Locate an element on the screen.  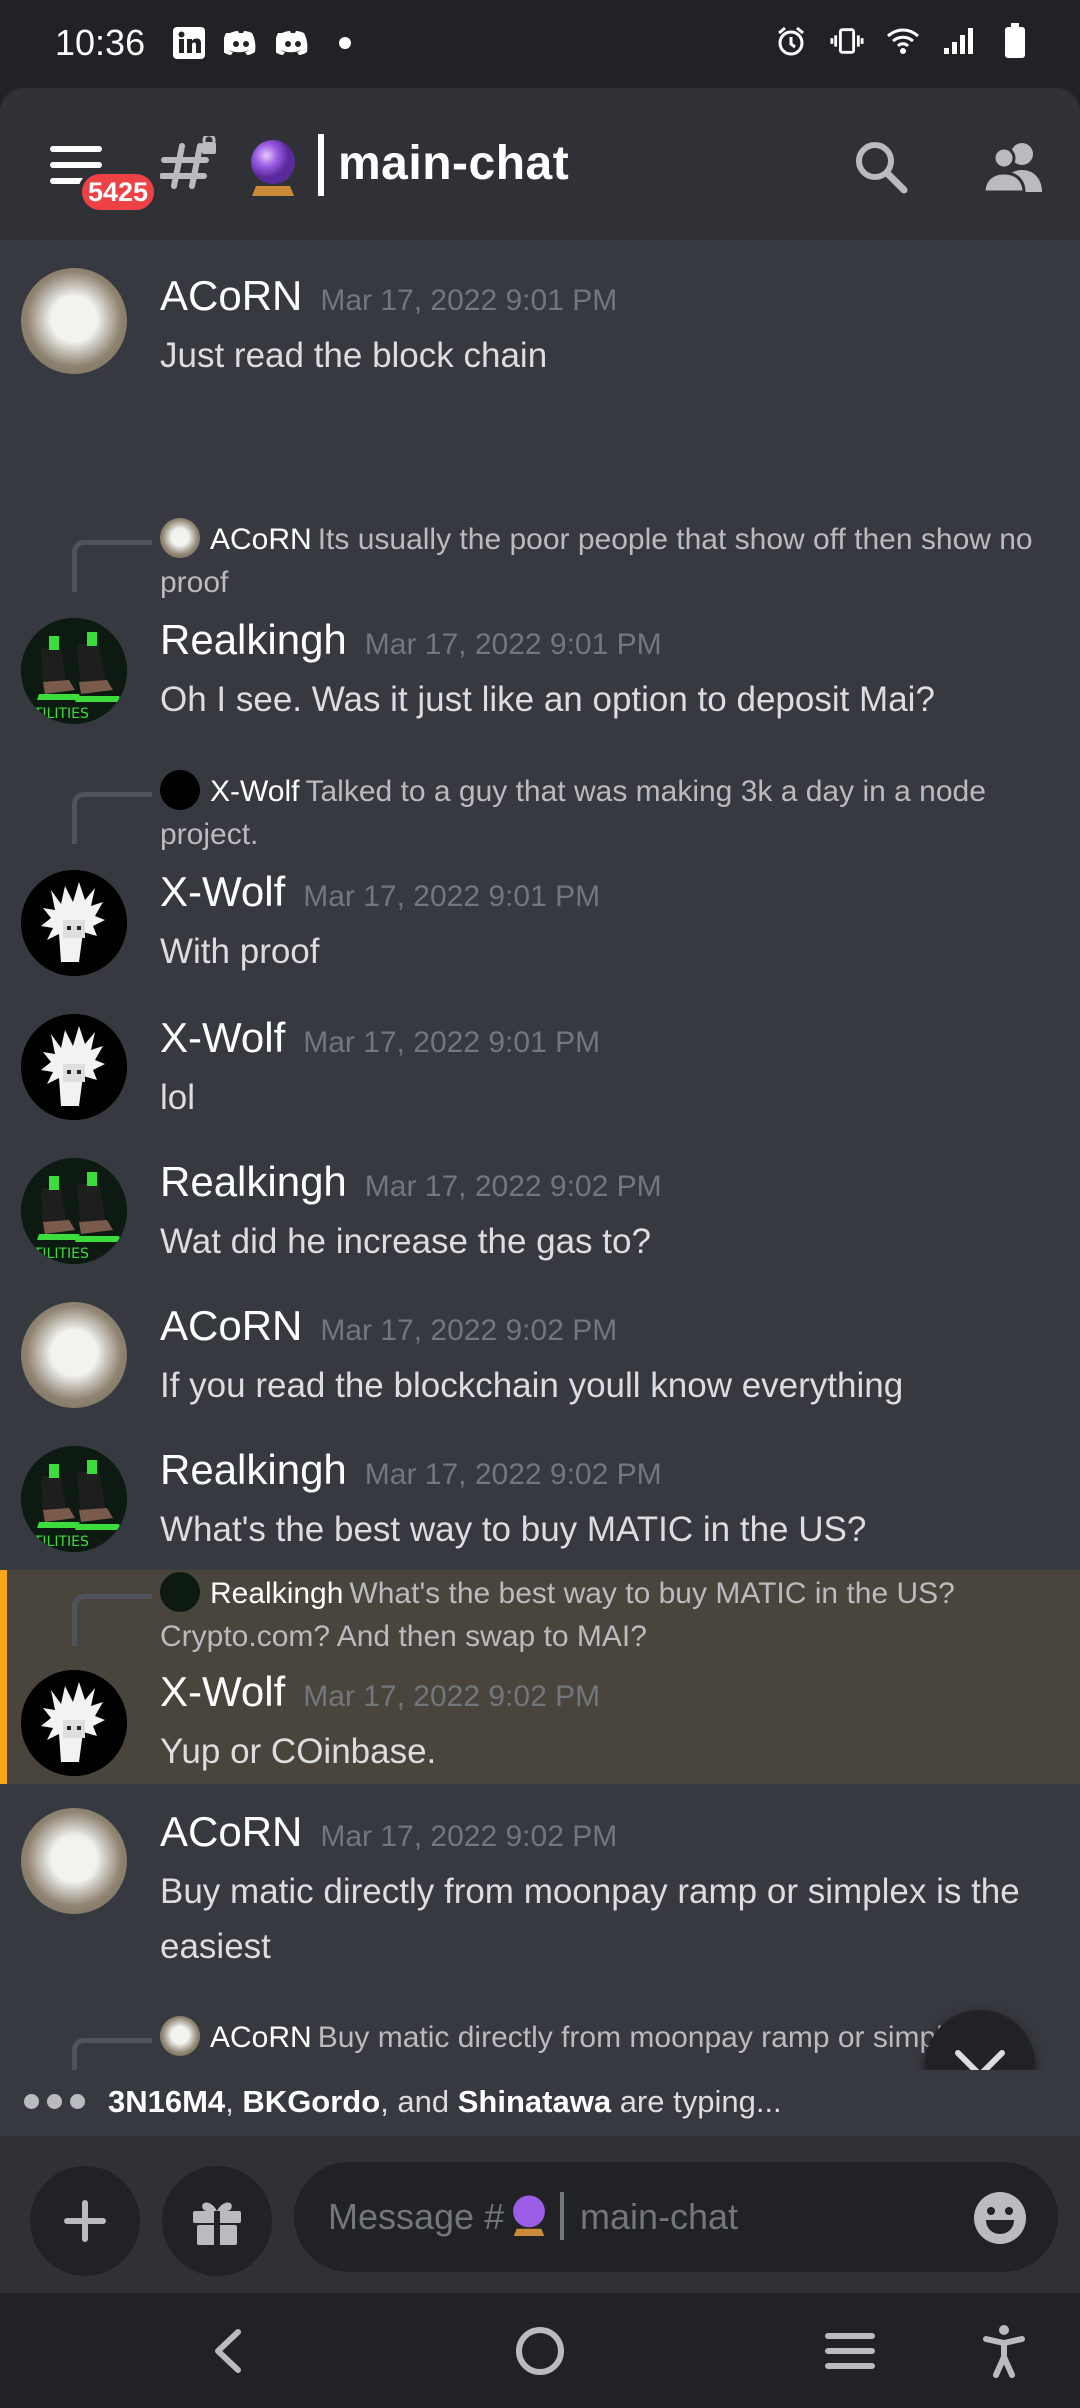
accessibility-icon is located at coordinates (1004, 2351).